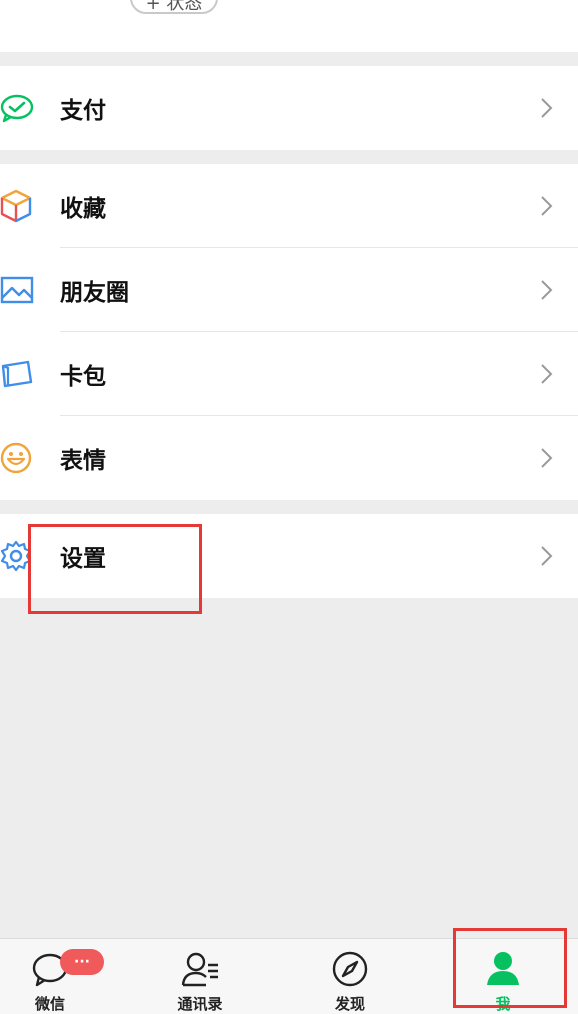 Image resolution: width=578 pixels, height=1014 pixels. Describe the element at coordinates (289, 206) in the screenshot. I see `menu-item-favorites: 收藏` at that location.